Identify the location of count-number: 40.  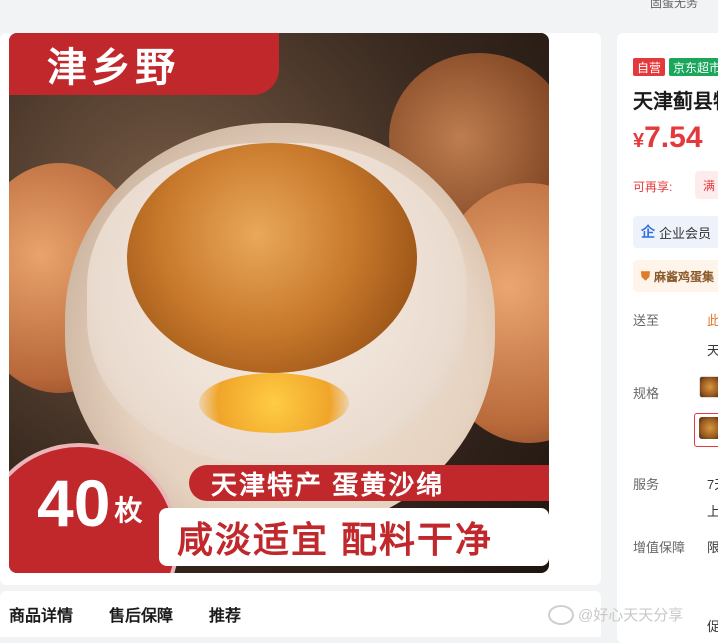
(74, 503).